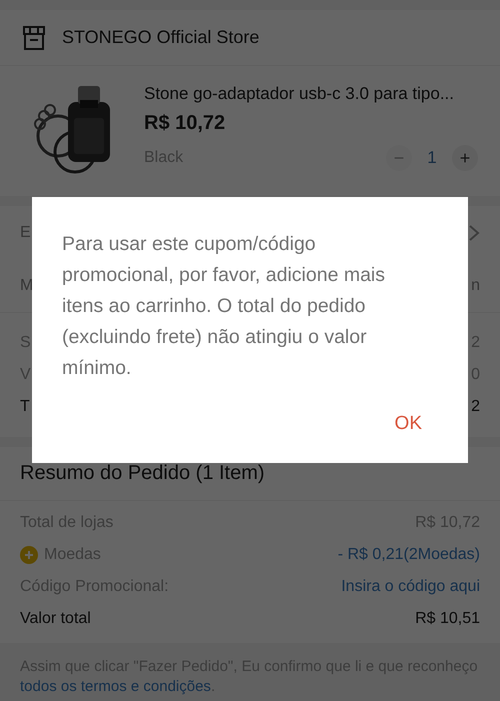 The image size is (500, 701). I want to click on quantity-value: 1, so click(432, 158).